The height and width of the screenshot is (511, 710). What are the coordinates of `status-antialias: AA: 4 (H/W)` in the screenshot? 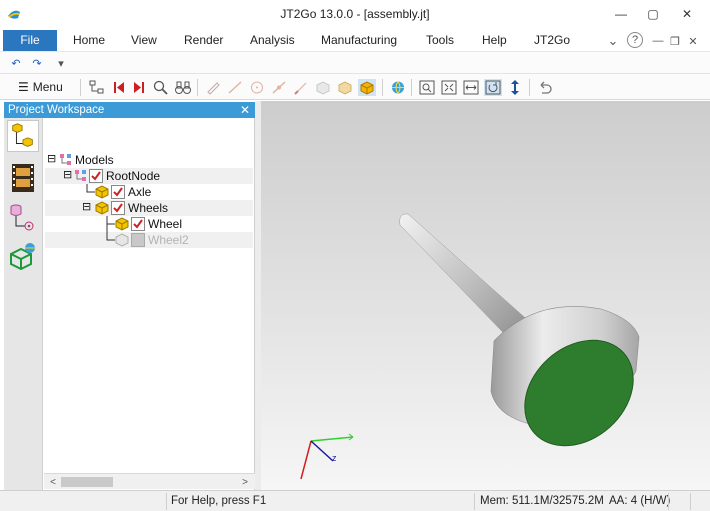 It's located at (640, 501).